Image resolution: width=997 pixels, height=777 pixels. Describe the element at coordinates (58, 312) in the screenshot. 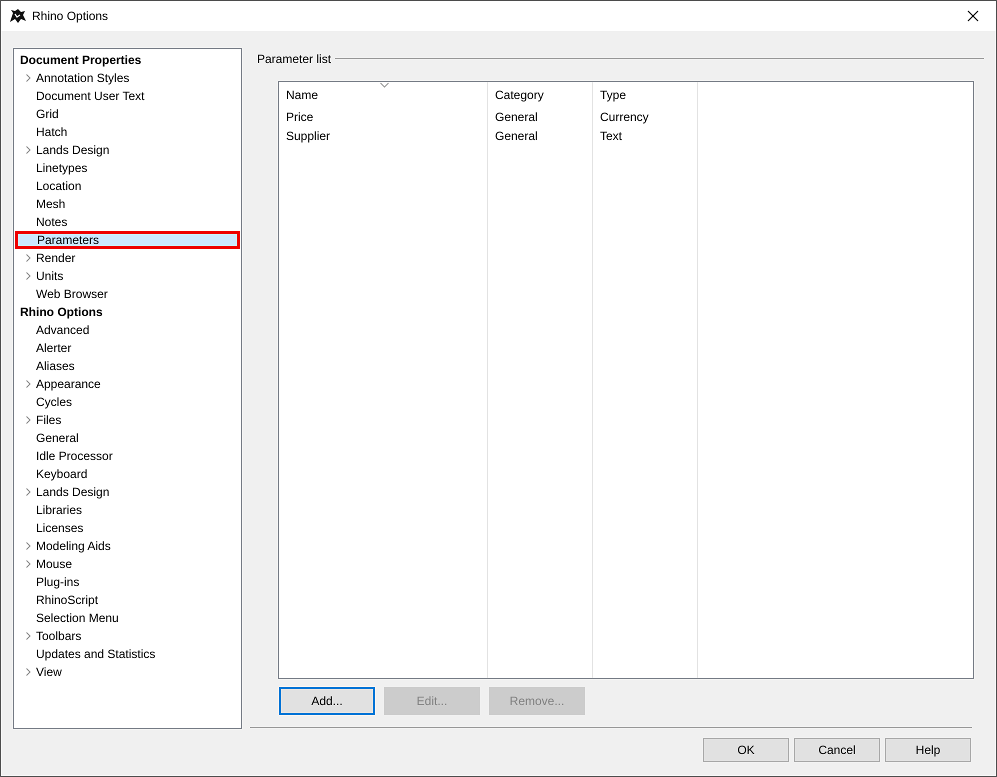

I see `tree-group-header: Rhino Options` at that location.